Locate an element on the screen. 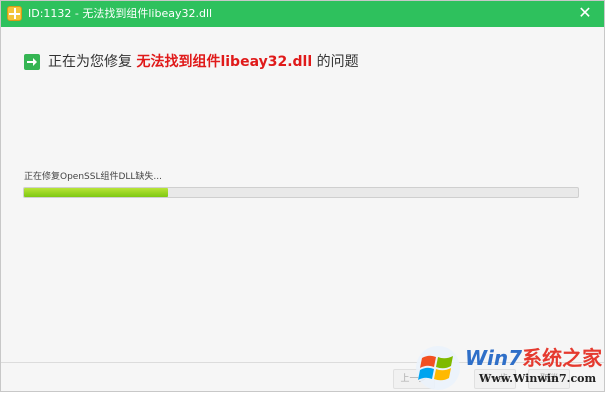  watermark-brand: Win7系统之家 is located at coordinates (534, 358).